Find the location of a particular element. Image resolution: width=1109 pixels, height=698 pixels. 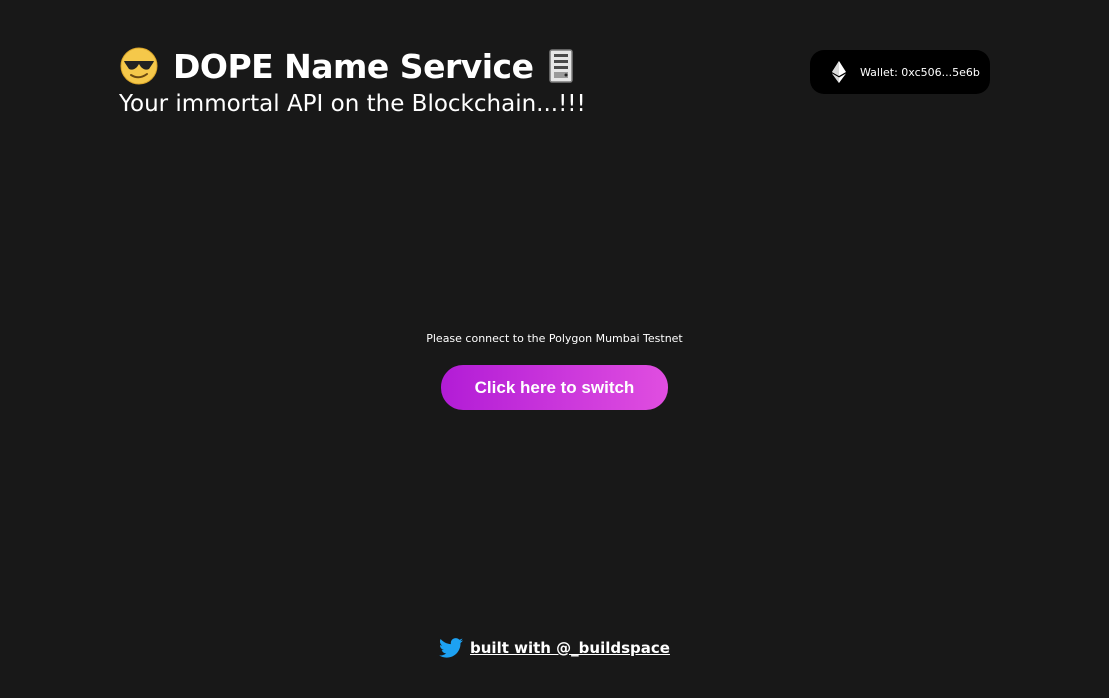

footer: built with @_buildspace is located at coordinates (554, 648).